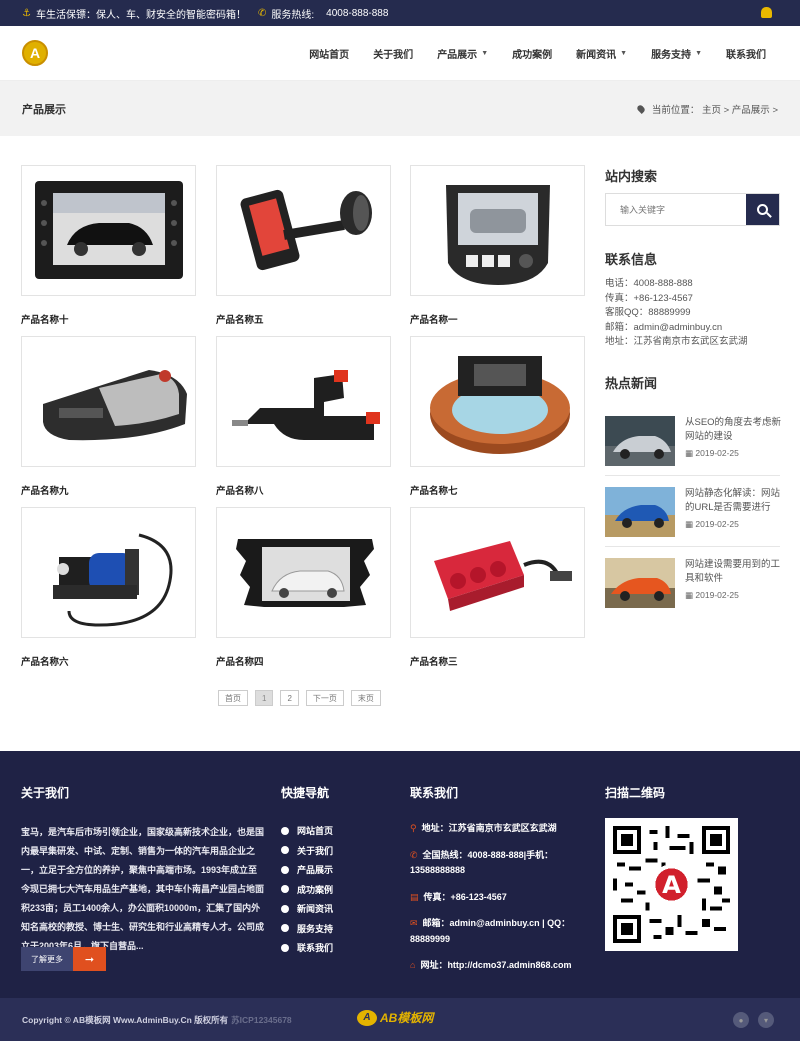 The image size is (800, 1041). I want to click on footer-link-label: 联系我们, so click(315, 948).